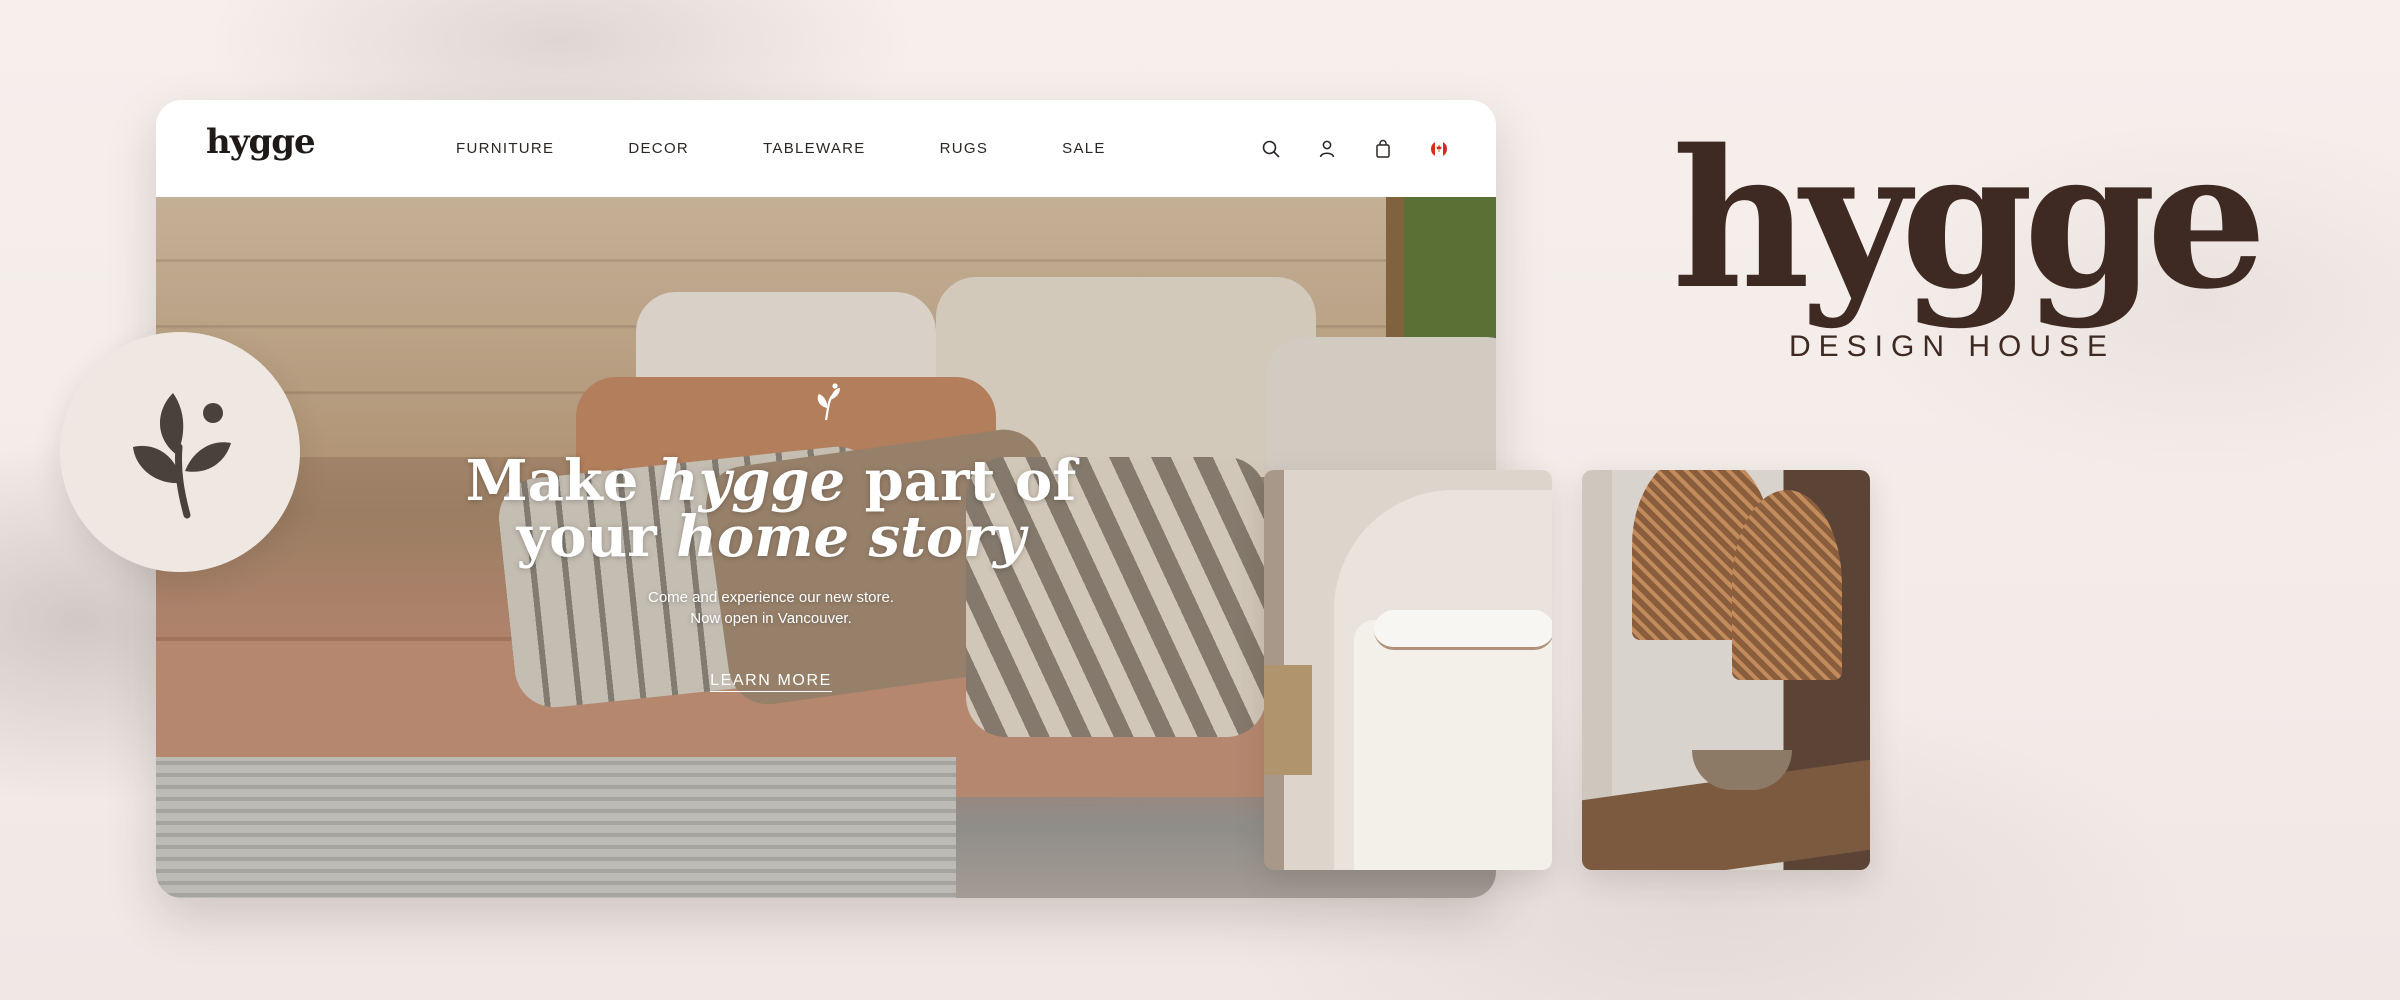  What do you see at coordinates (261, 142) in the screenshot?
I see `site-logo: hygge` at bounding box center [261, 142].